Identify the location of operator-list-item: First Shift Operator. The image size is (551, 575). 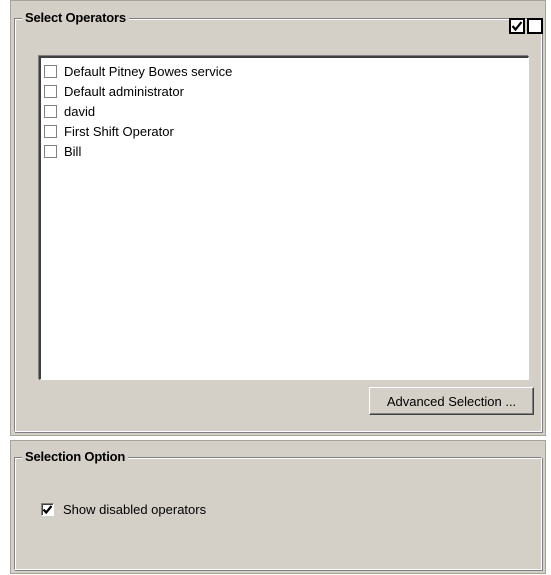
(286, 131).